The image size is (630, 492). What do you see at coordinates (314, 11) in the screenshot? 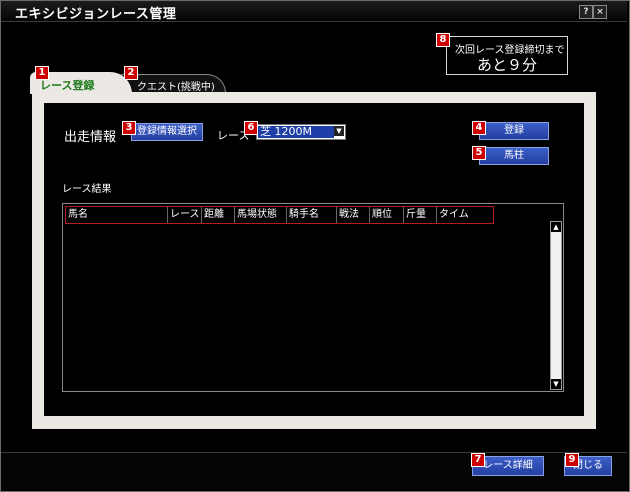
I see `title-bar: エキシビジョンレース管理 ? ×` at bounding box center [314, 11].